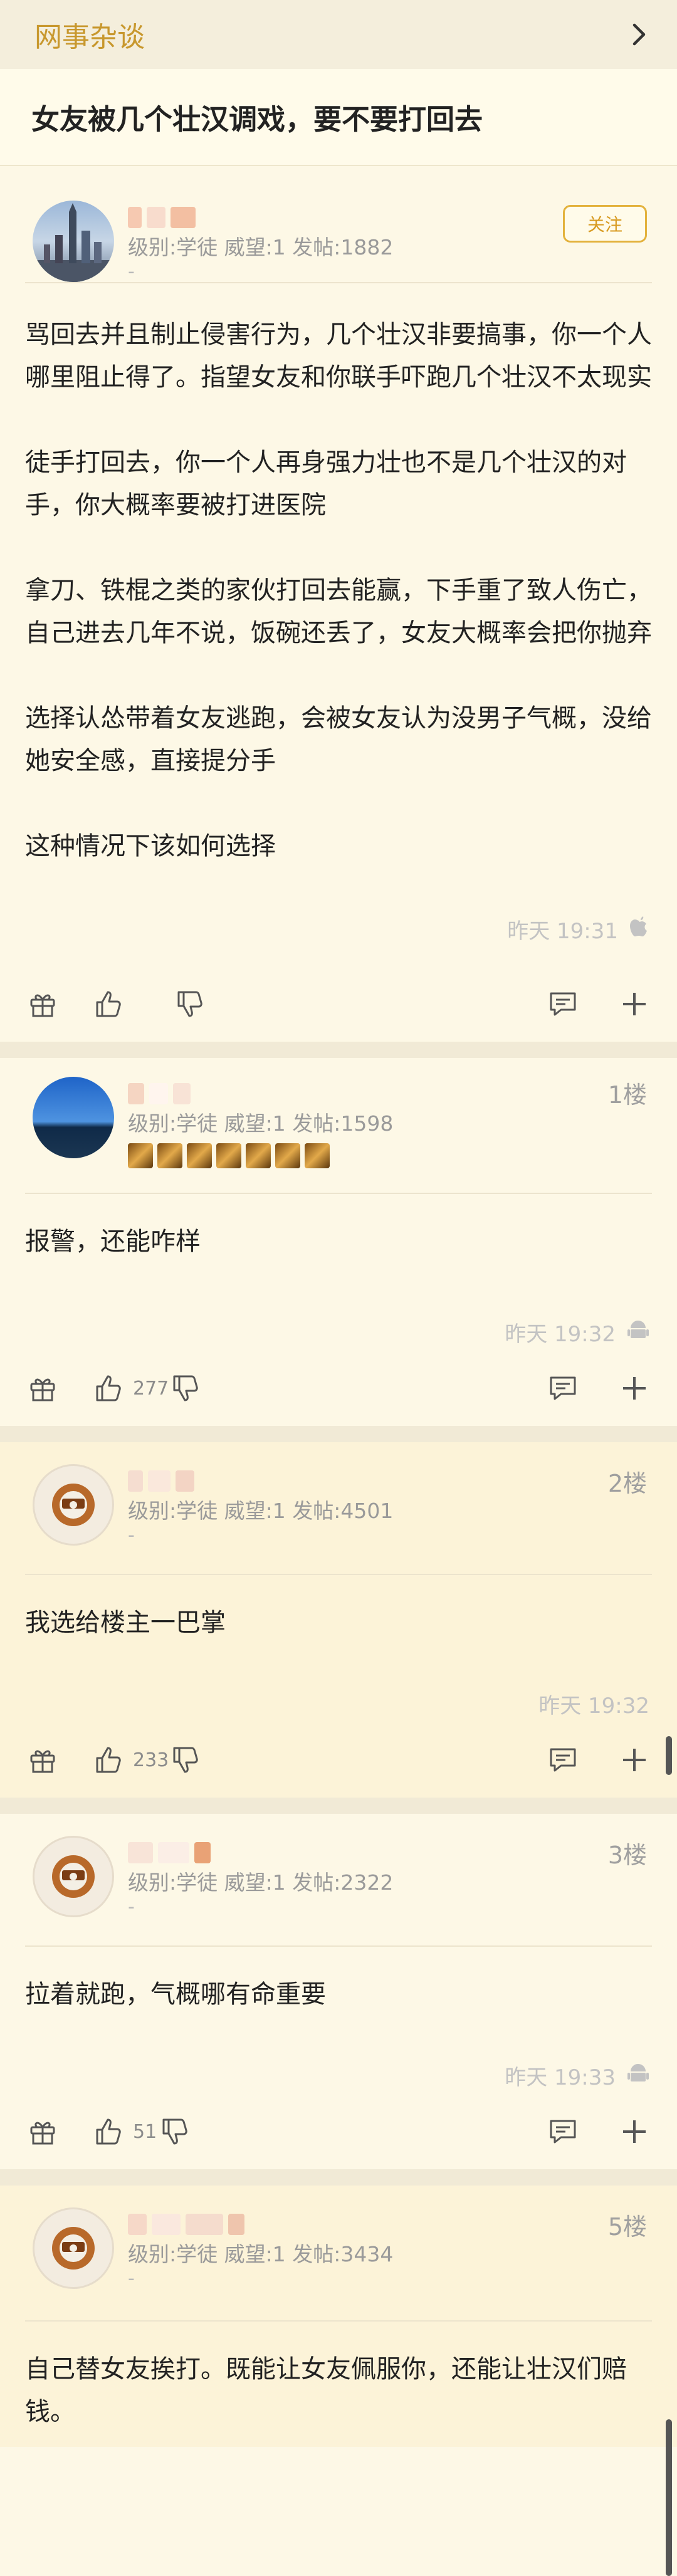 This screenshot has height=2576, width=677. I want to click on reply-actions-right, so click(598, 1760).